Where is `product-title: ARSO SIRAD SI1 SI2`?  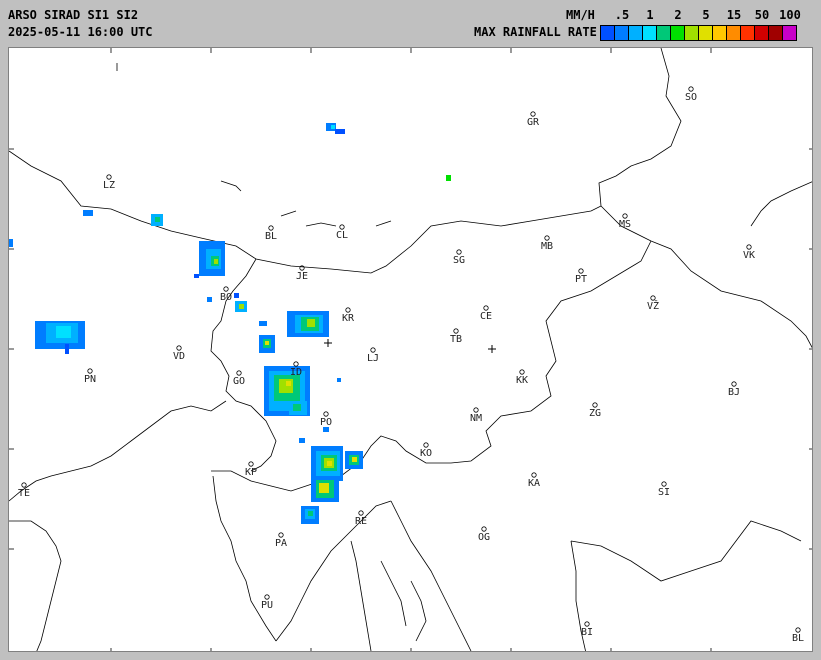 product-title: ARSO SIRAD SI1 SI2 is located at coordinates (73, 15).